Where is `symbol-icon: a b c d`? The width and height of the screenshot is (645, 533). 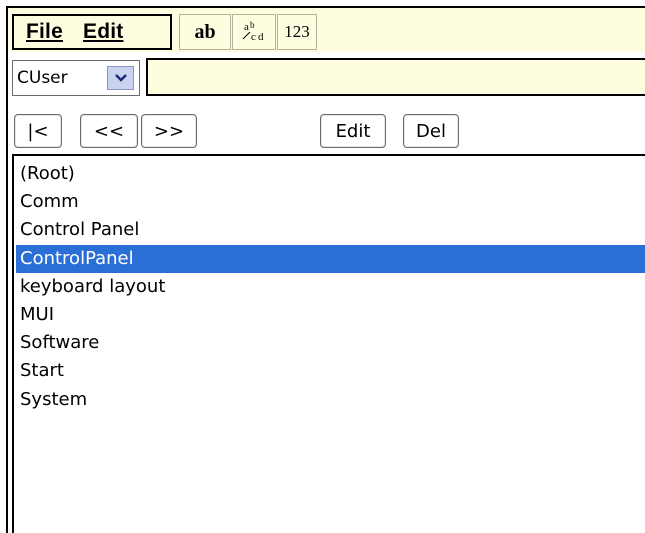 symbol-icon: a b c d is located at coordinates (253, 31).